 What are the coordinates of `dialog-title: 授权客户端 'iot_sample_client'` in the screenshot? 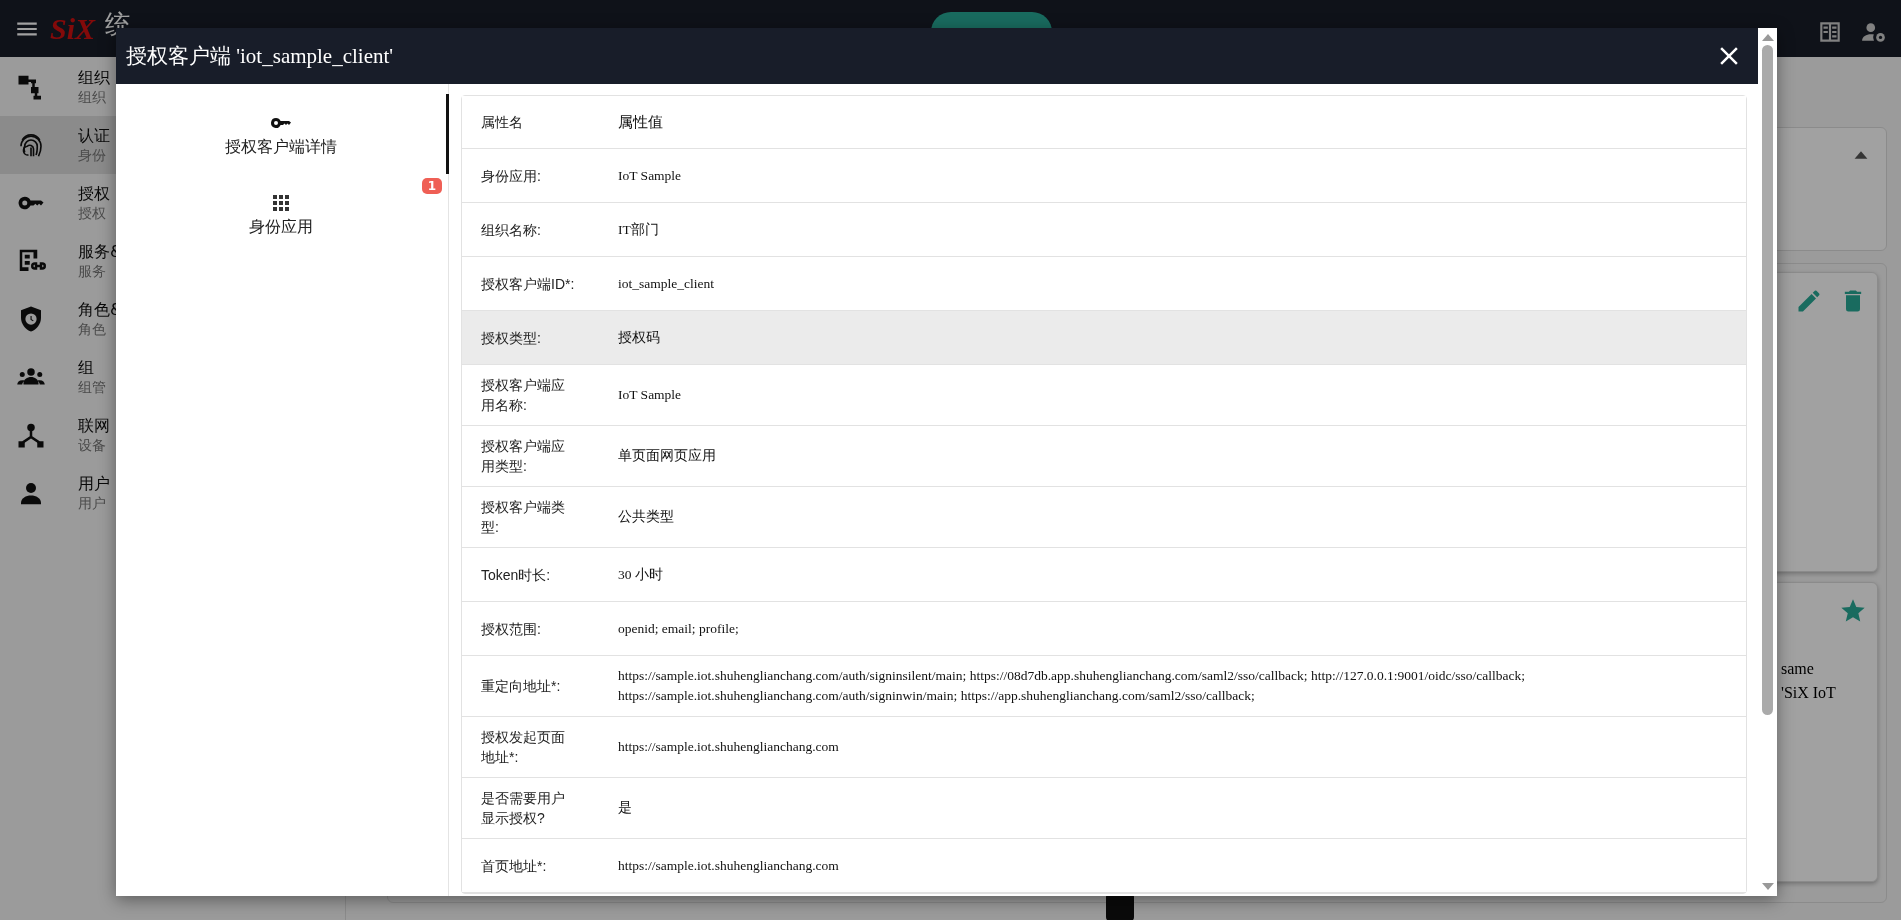 It's located at (260, 56).